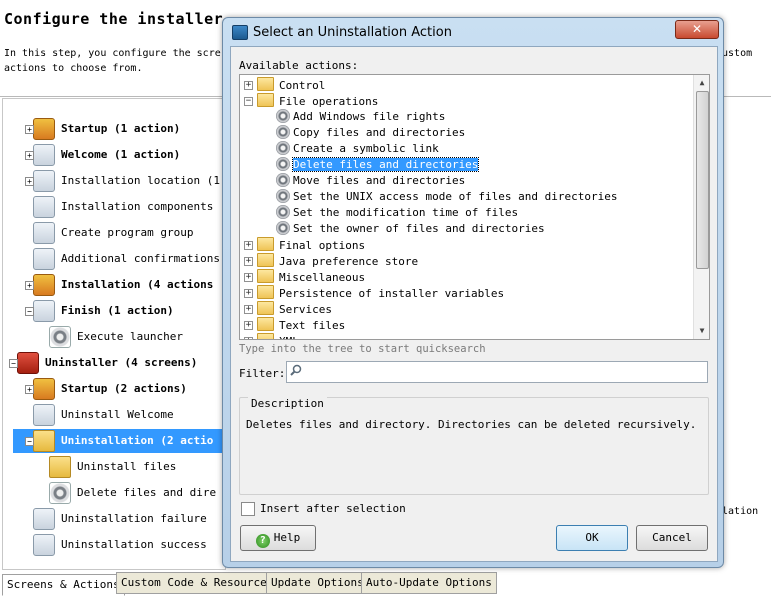  What do you see at coordinates (294, 309) in the screenshot?
I see `action-category: Services` at bounding box center [294, 309].